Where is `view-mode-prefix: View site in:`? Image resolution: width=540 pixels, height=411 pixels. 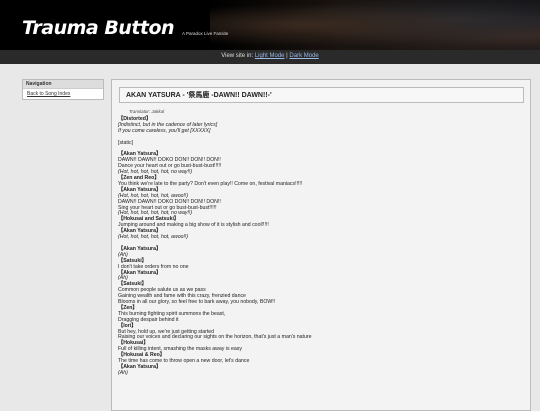 view-mode-prefix: View site in: is located at coordinates (237, 56).